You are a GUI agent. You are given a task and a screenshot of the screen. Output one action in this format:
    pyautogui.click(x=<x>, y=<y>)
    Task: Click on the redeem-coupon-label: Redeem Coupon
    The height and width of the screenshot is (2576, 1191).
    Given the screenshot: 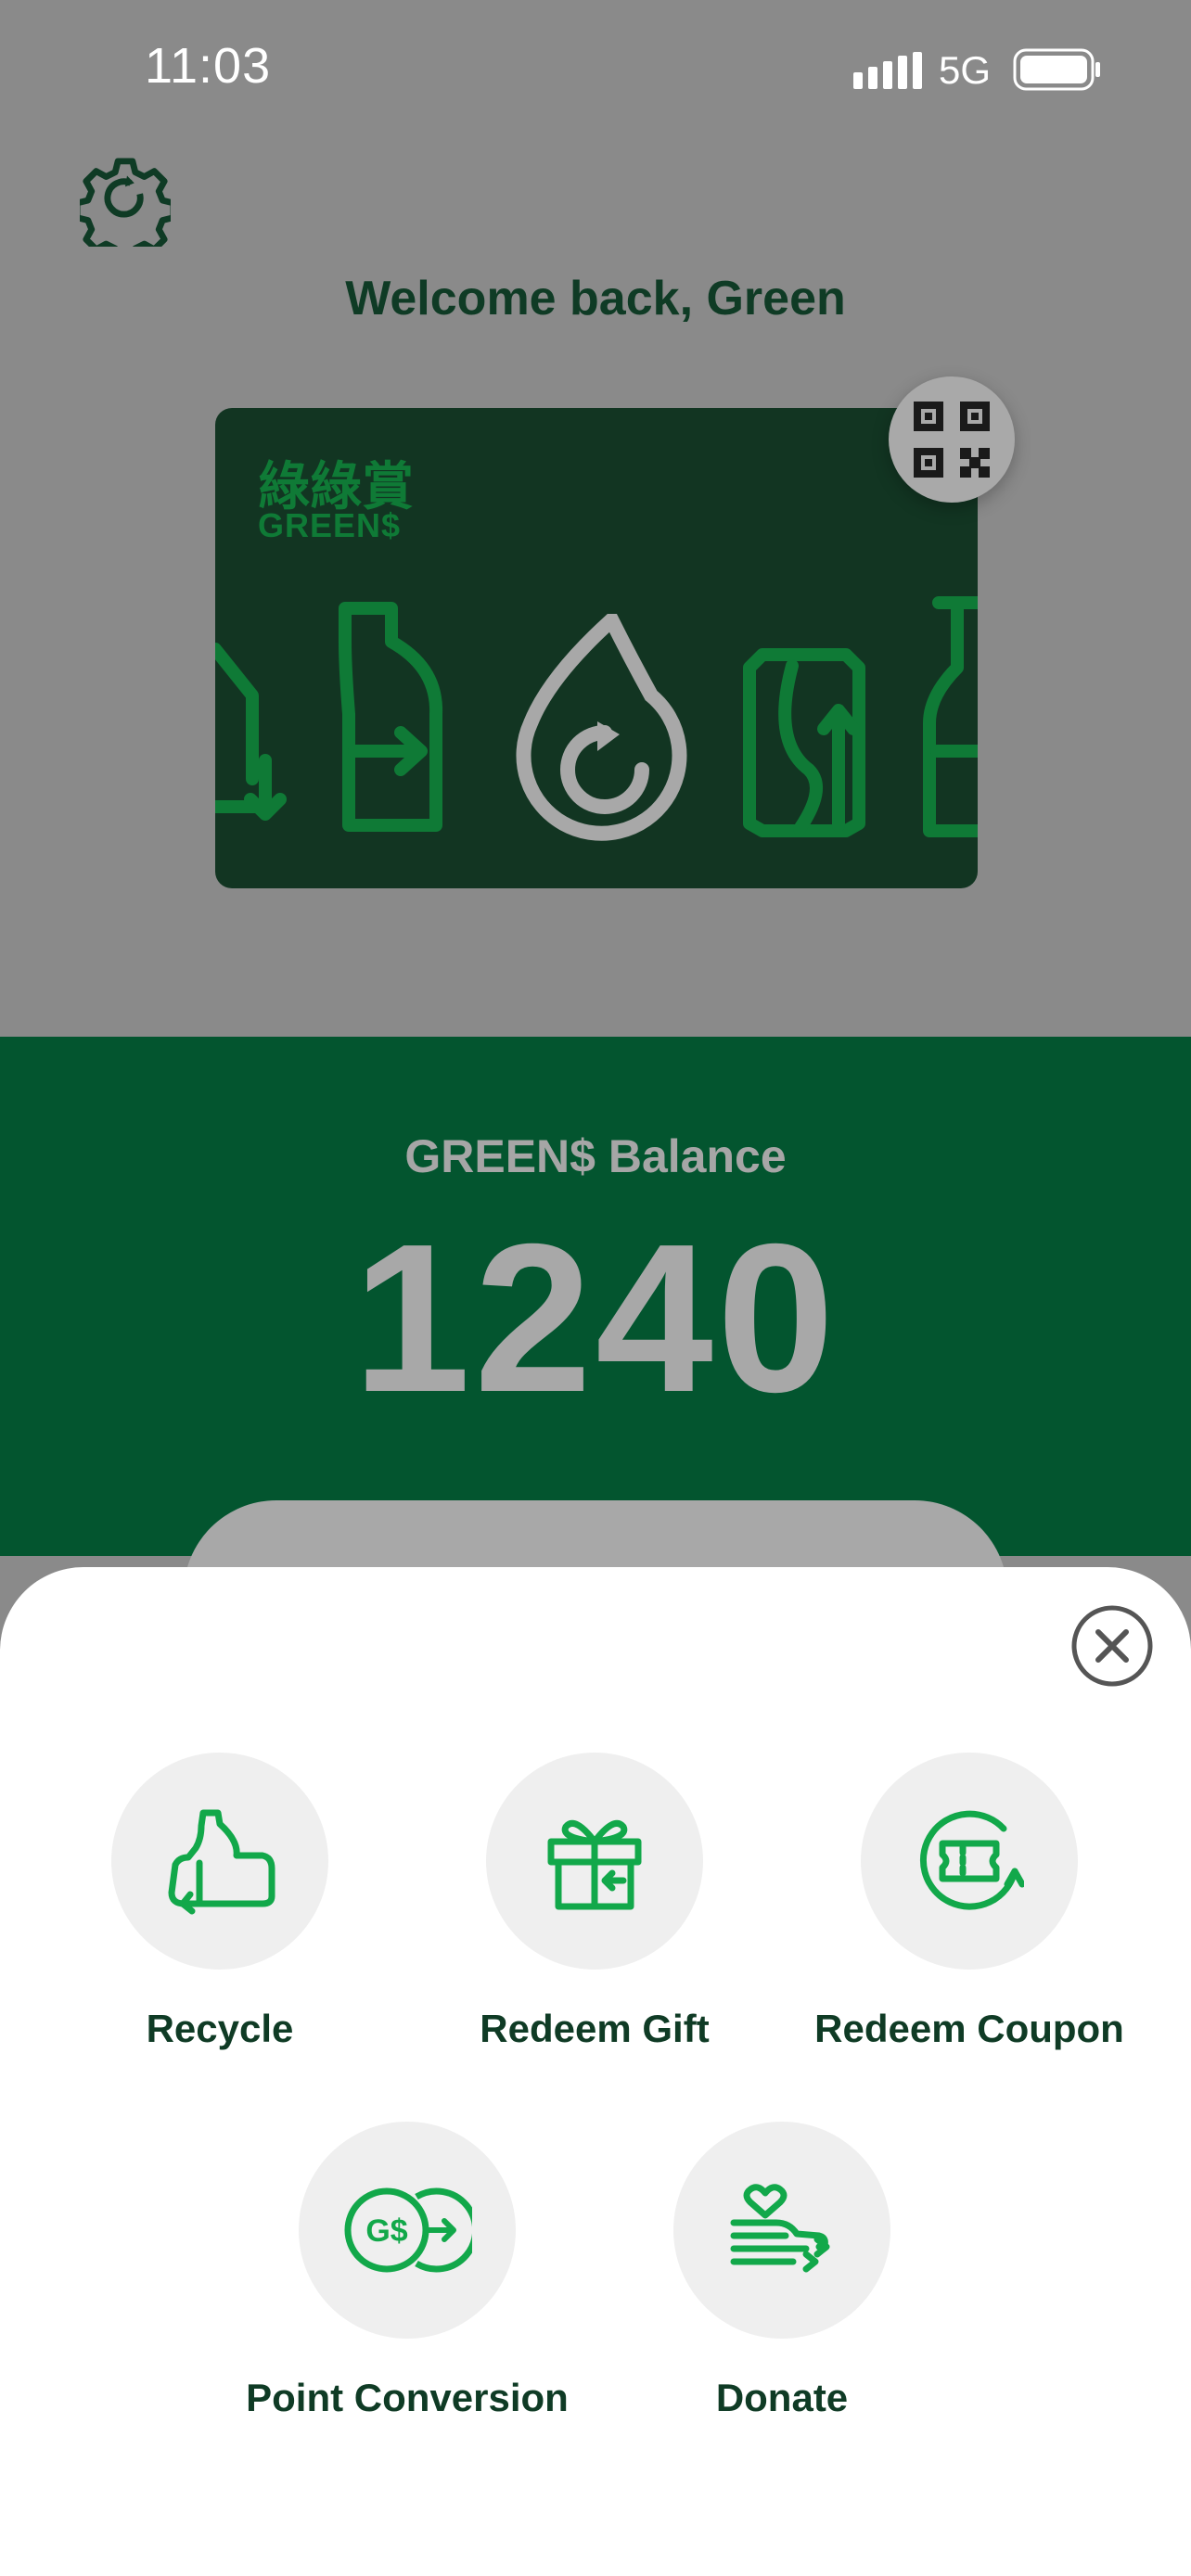 What is the action you would take?
    pyautogui.click(x=969, y=2029)
    